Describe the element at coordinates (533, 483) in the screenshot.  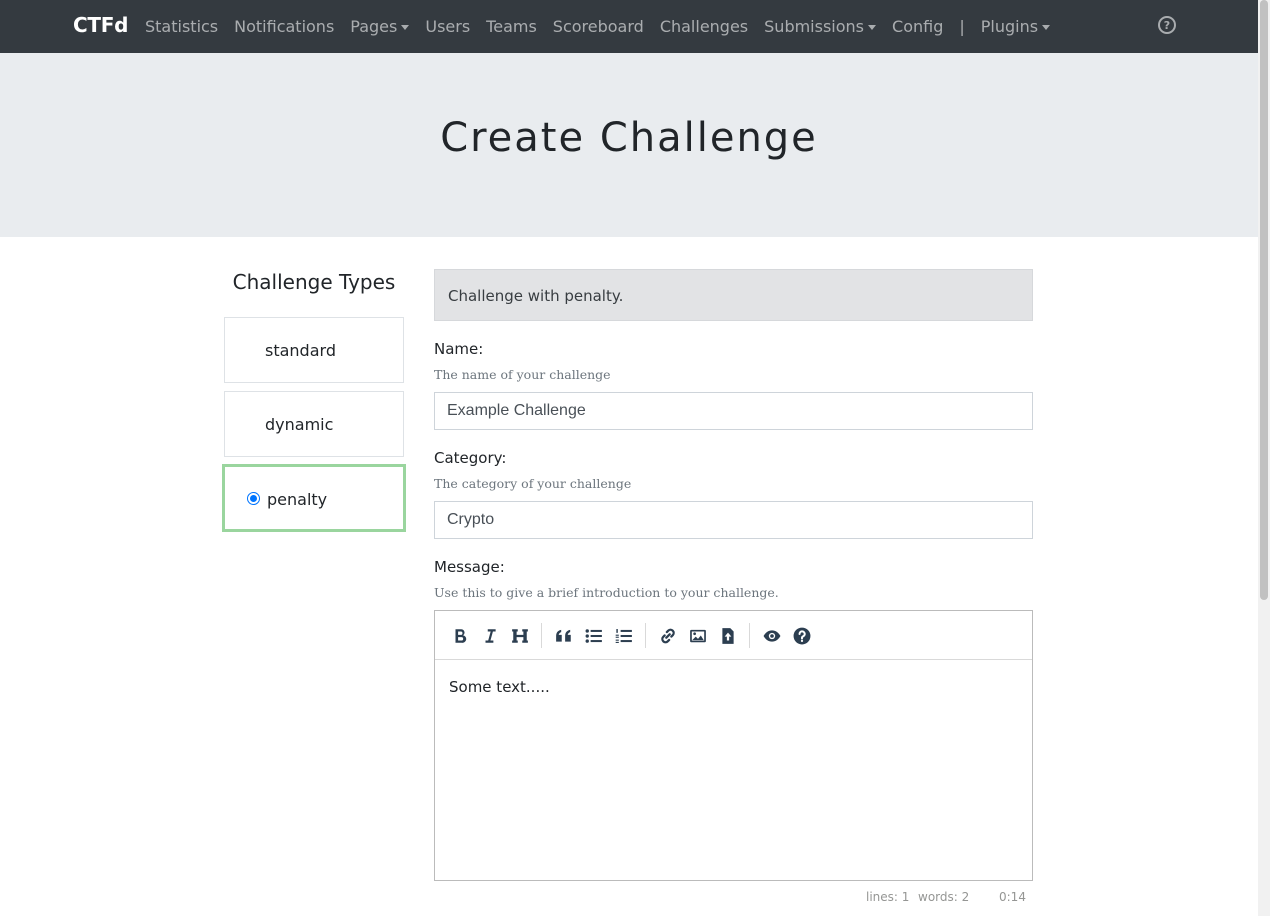
I see `category-help: The category of your challenge` at that location.